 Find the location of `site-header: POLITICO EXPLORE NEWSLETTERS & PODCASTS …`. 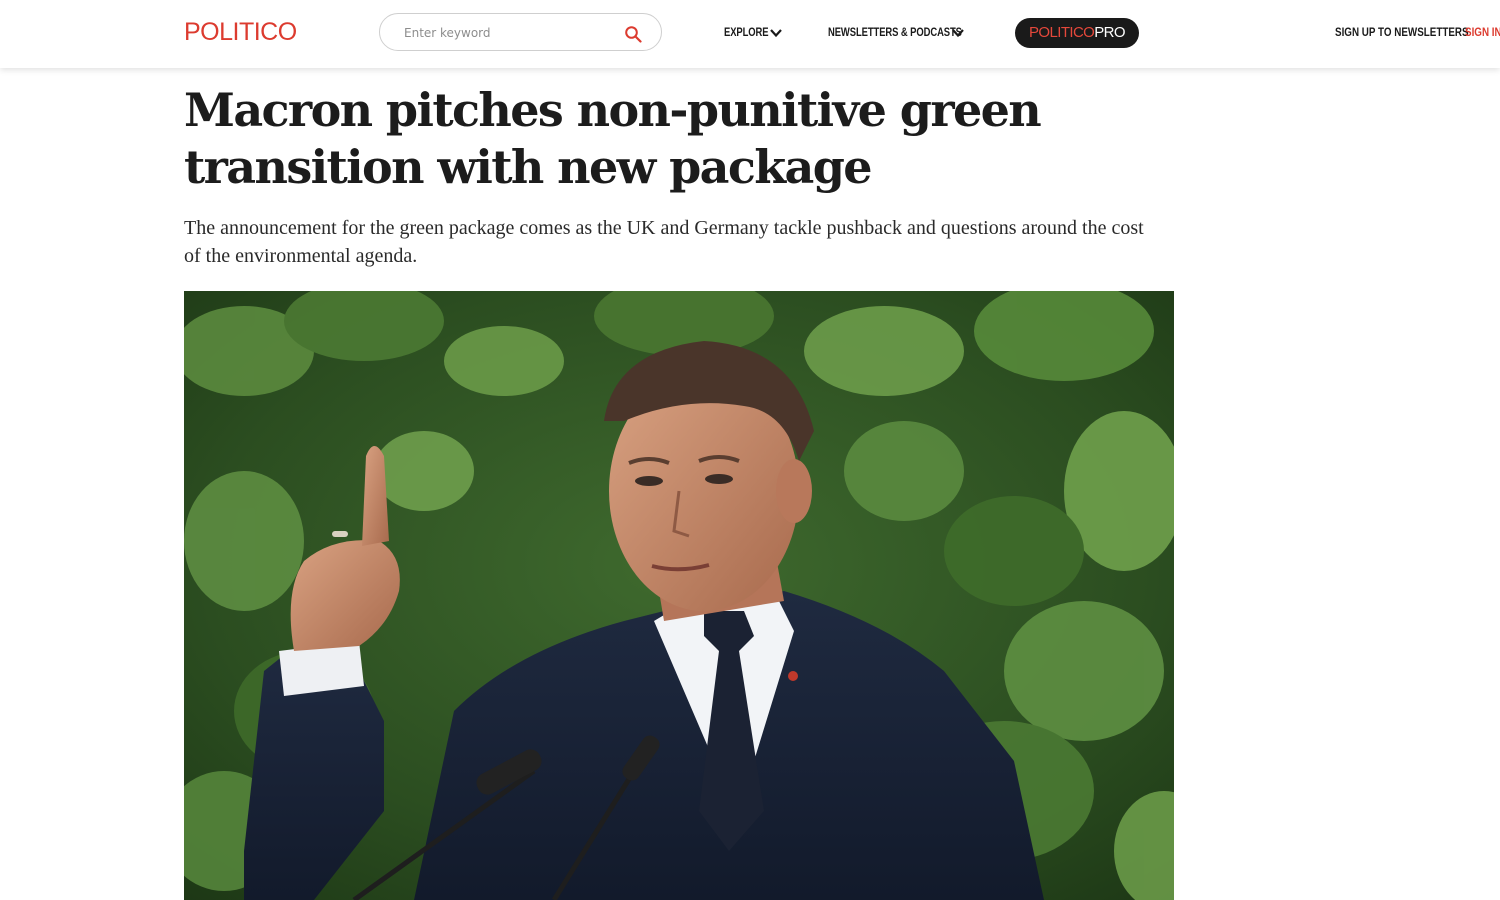

site-header: POLITICO EXPLORE NEWSLETTERS & PODCASTS … is located at coordinates (750, 34).